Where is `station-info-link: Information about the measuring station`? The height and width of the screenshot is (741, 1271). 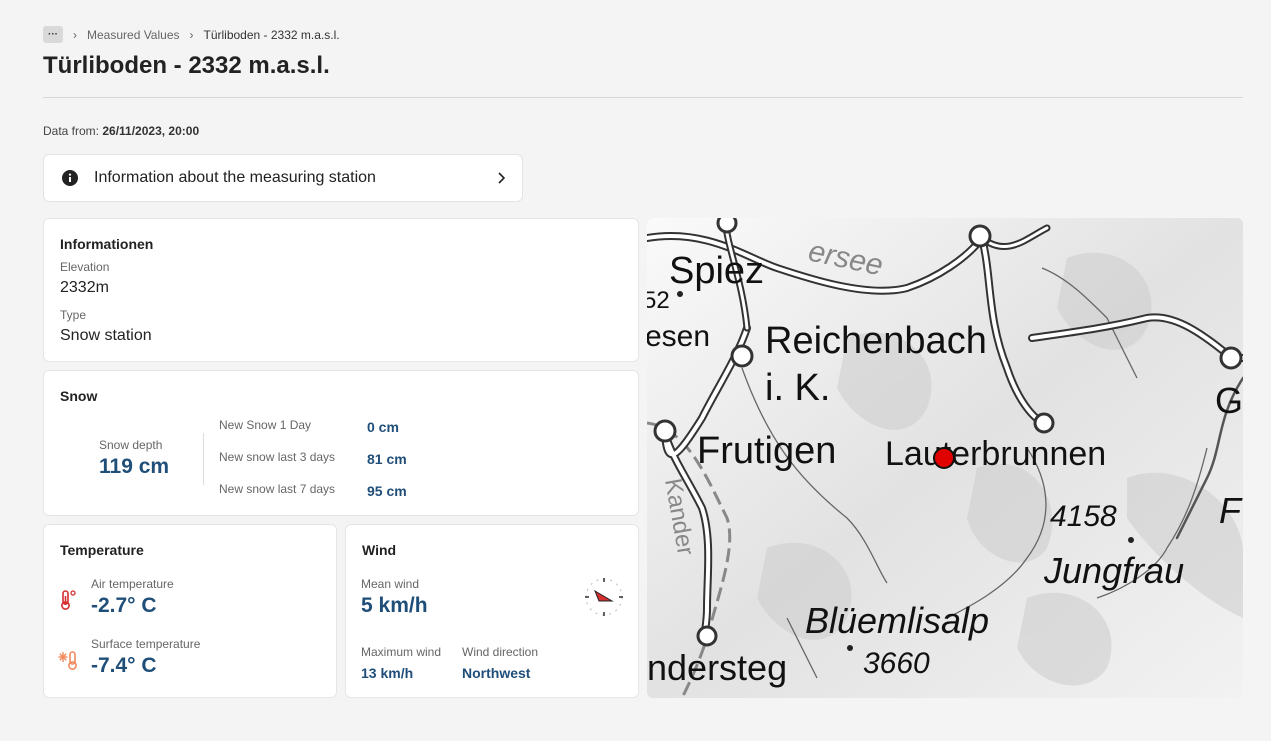
station-info-link: Information about the measuring station is located at coordinates (283, 178).